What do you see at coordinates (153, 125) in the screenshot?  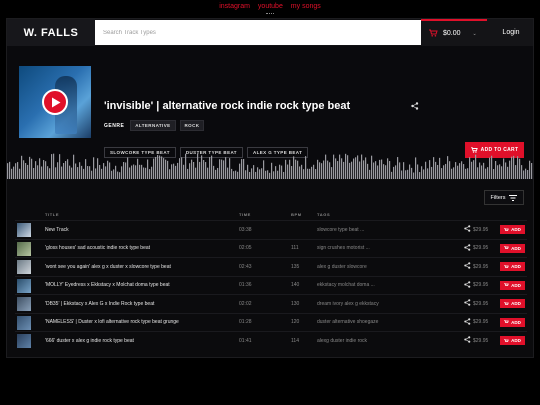 I see `genre-tag-alternative: ALTERNATIVE` at bounding box center [153, 125].